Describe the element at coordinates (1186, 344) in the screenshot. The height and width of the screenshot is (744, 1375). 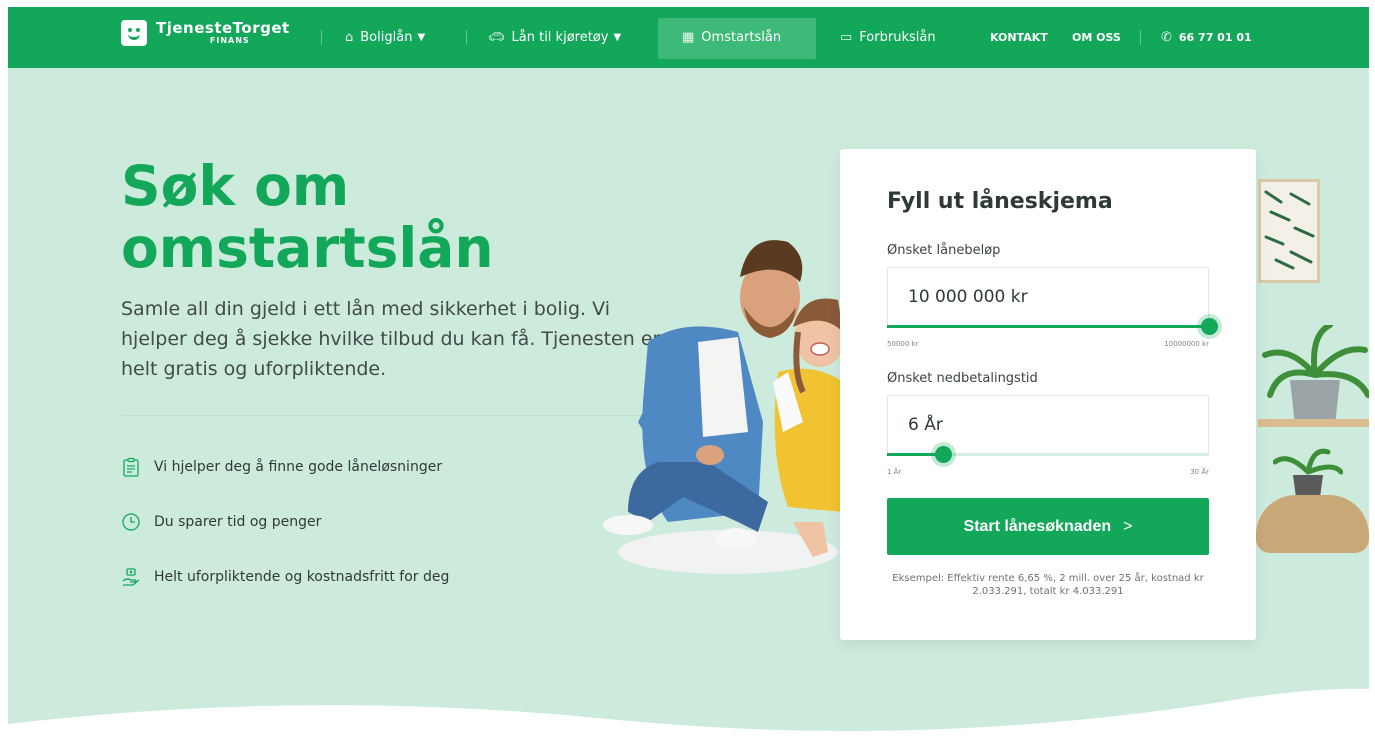
I see `slider-max-label: 10000000 kr` at that location.